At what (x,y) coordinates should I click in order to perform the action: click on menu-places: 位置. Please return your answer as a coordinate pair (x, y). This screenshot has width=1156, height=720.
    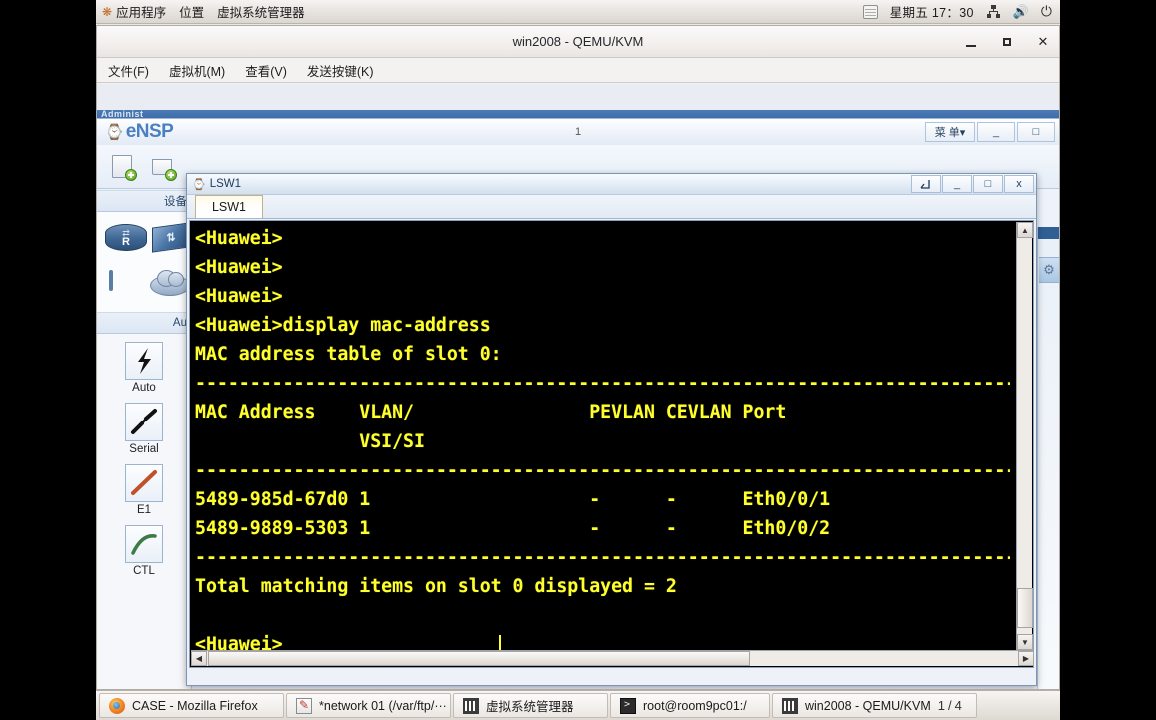
    Looking at the image, I should click on (191, 11).